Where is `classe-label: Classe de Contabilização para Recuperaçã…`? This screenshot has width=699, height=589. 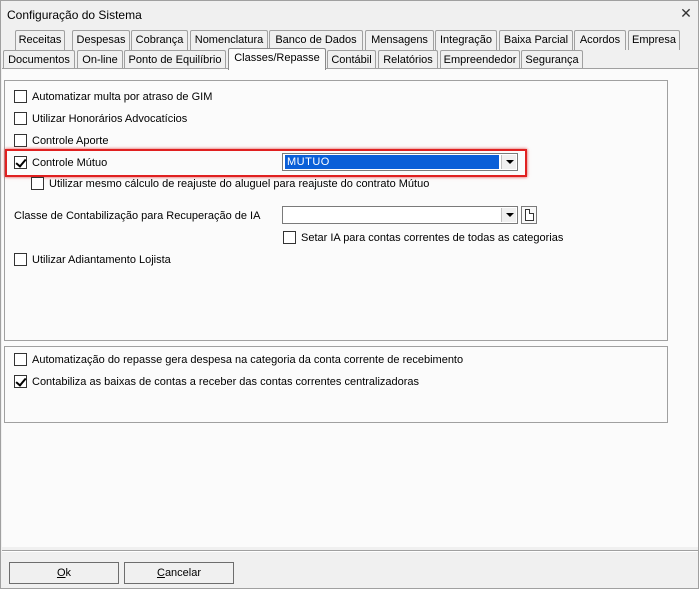
classe-label: Classe de Contabilização para Recuperaçã… is located at coordinates (137, 216).